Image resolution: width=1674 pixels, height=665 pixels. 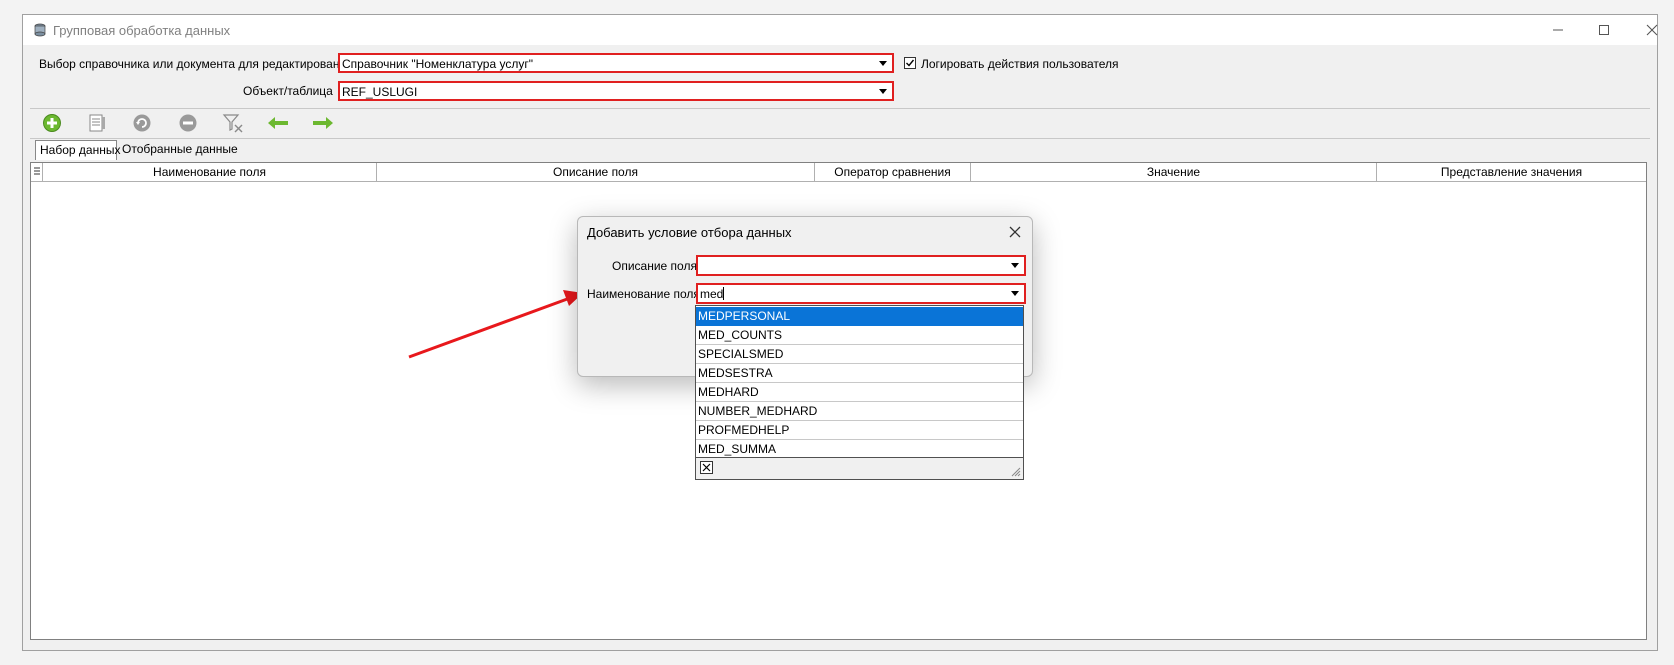 What do you see at coordinates (1015, 471) in the screenshot?
I see `resize-grip-icon` at bounding box center [1015, 471].